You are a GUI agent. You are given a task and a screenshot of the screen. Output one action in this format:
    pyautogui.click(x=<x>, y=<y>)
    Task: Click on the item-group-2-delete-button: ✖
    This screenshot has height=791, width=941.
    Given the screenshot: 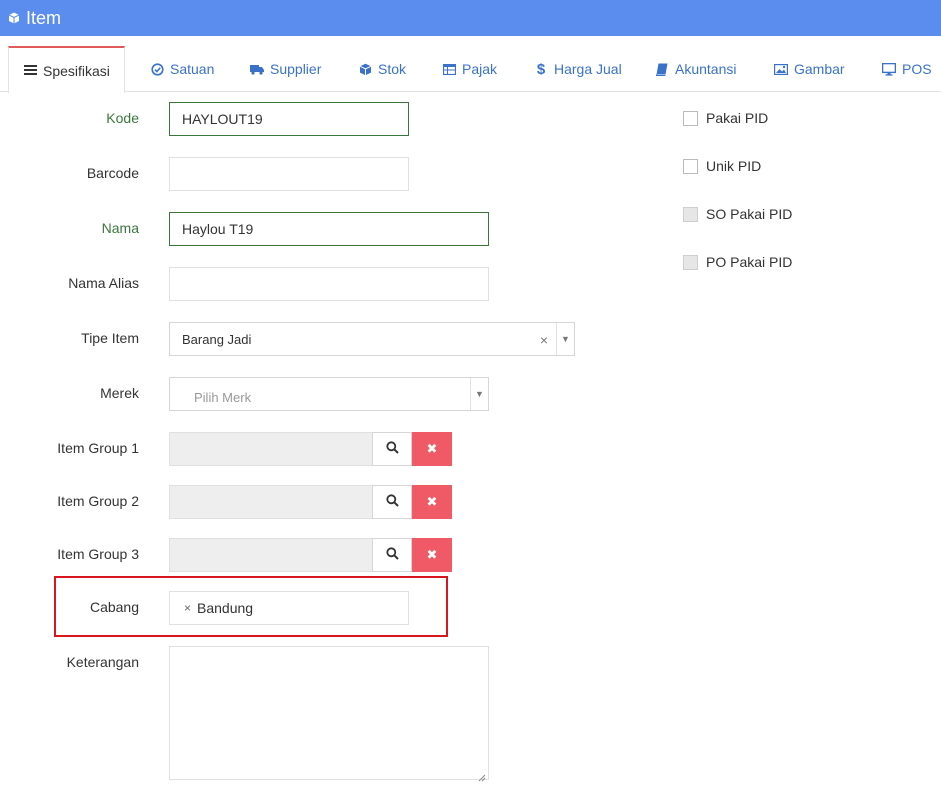 What is the action you would take?
    pyautogui.click(x=432, y=502)
    